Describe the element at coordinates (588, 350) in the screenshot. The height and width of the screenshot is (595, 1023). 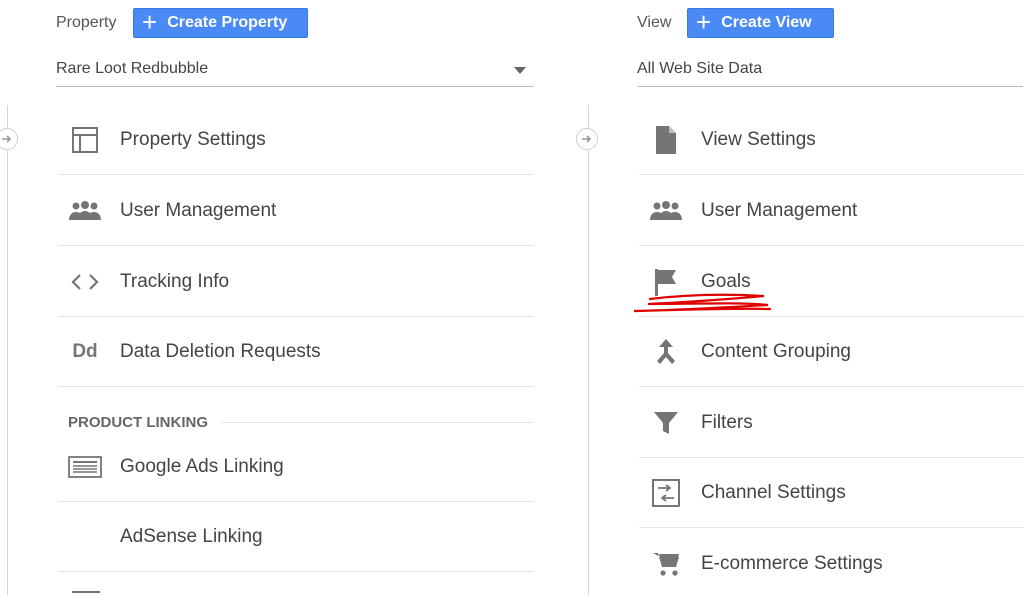
I see `view-timeline-line` at that location.